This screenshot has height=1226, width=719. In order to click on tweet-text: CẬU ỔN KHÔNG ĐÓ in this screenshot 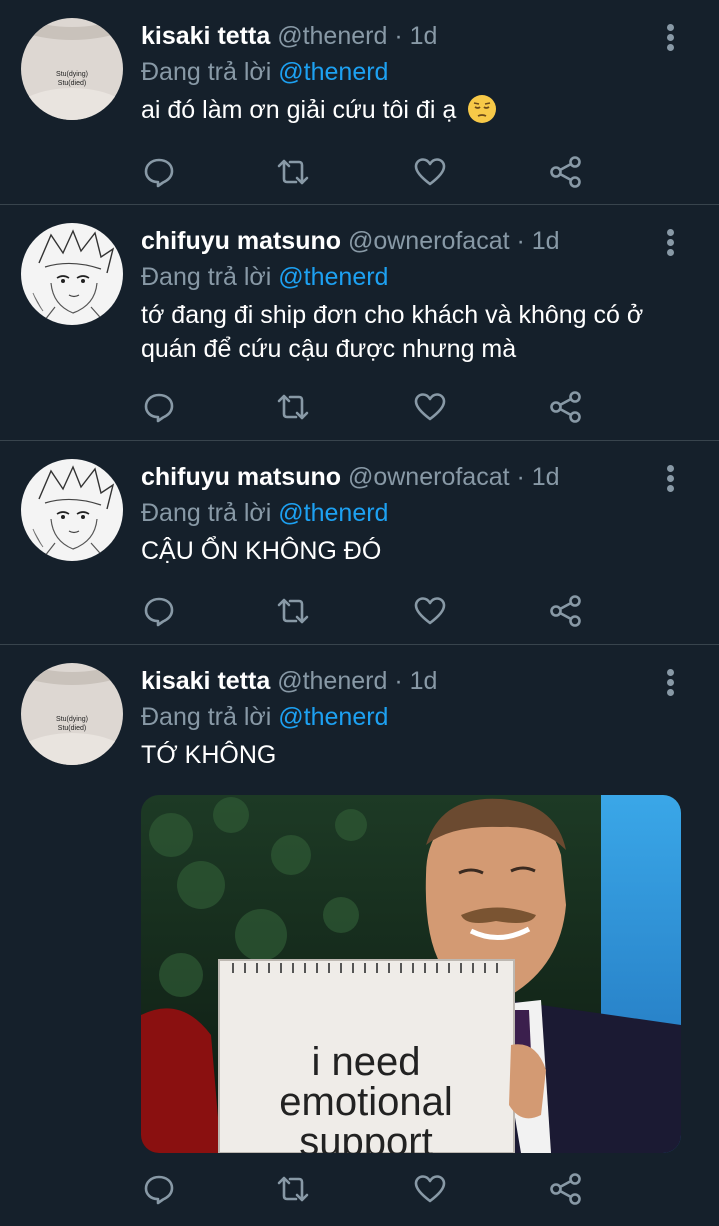, I will do `click(261, 551)`.